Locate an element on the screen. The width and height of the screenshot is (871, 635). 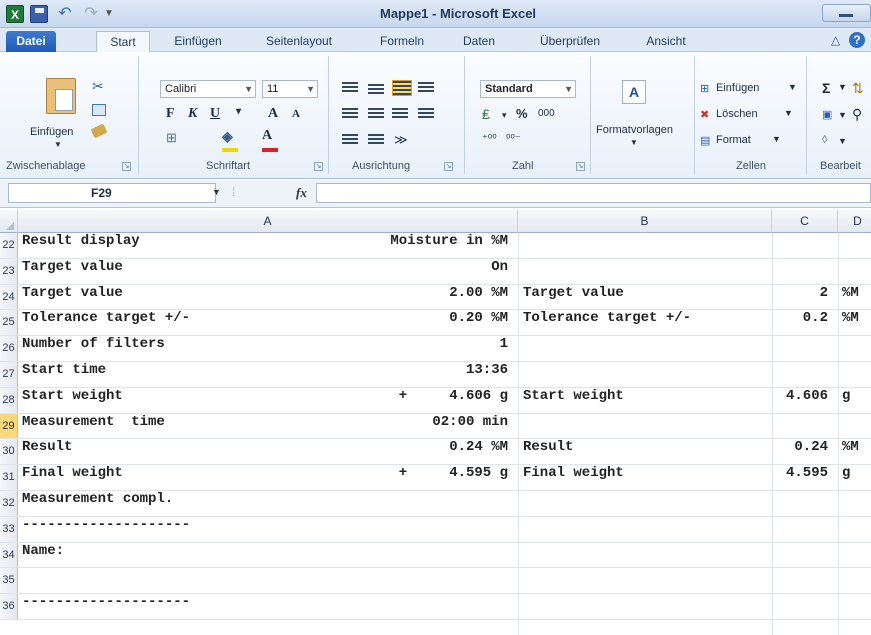
paste-button-label: Einfügen is located at coordinates (51, 132).